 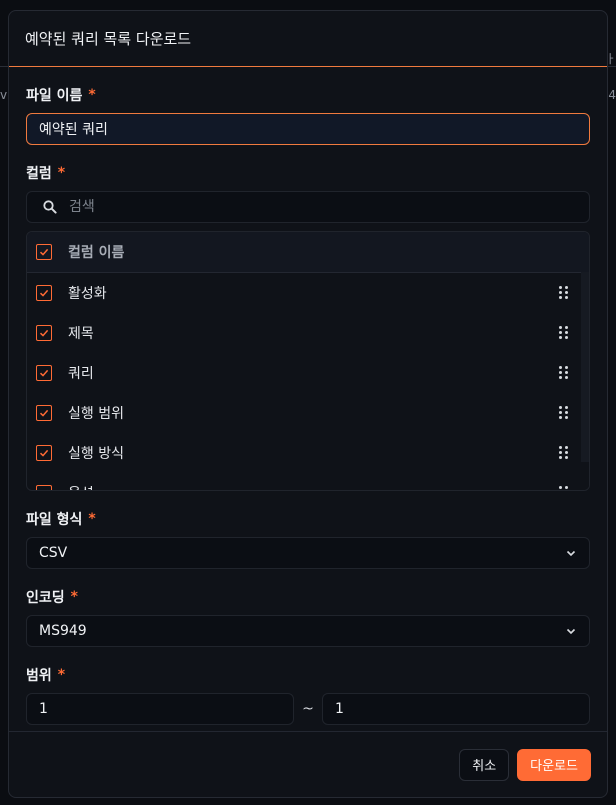 What do you see at coordinates (160, 709) in the screenshot?
I see `range-from-input` at bounding box center [160, 709].